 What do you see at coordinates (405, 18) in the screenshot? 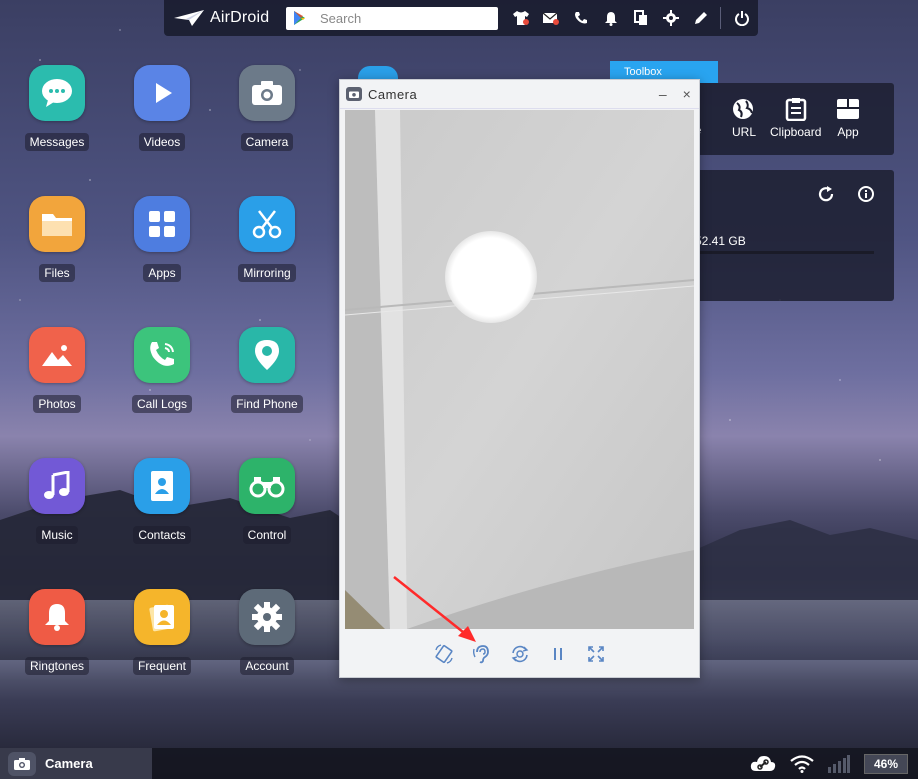
I see `search-input` at bounding box center [405, 18].